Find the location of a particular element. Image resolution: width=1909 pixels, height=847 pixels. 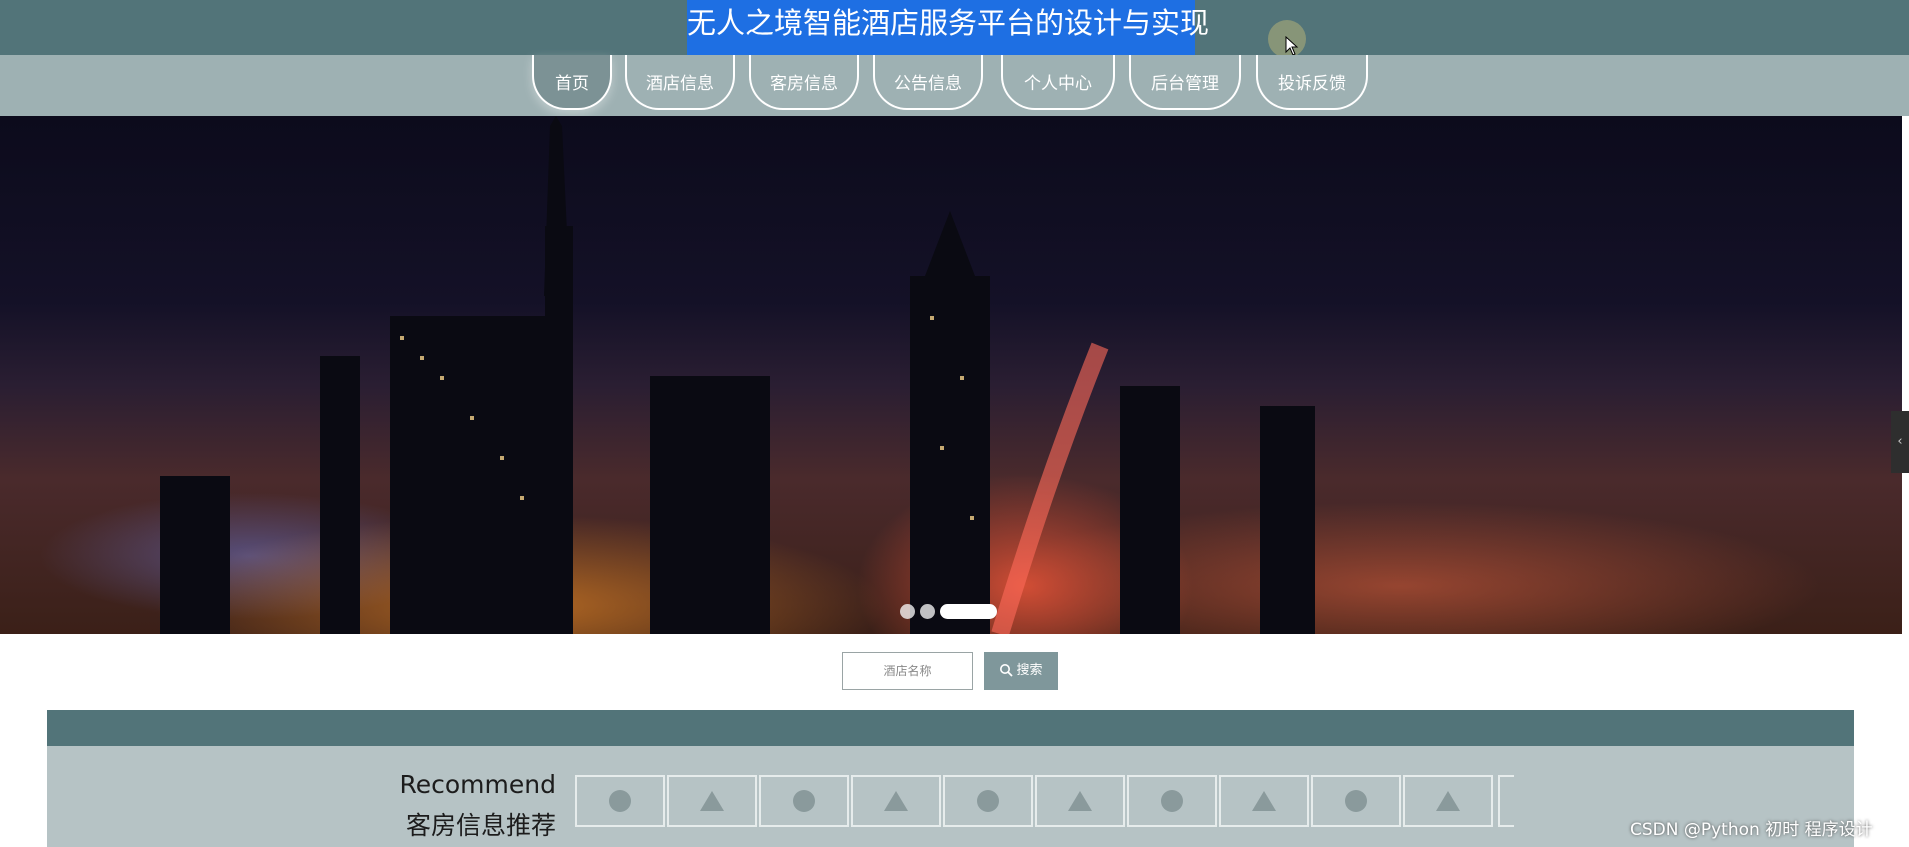

thumbnail-strip-end is located at coordinates (1506, 801).